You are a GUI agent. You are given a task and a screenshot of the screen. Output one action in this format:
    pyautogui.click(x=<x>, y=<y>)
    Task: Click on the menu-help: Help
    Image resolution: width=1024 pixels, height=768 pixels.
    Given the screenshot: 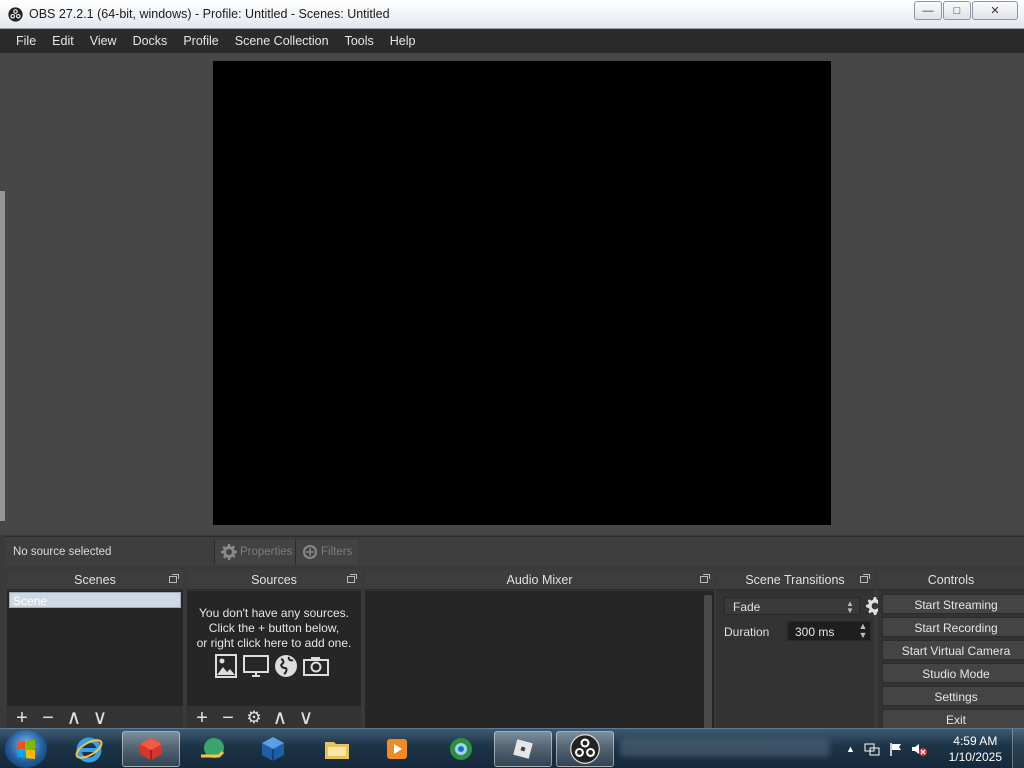 What is the action you would take?
    pyautogui.click(x=403, y=41)
    